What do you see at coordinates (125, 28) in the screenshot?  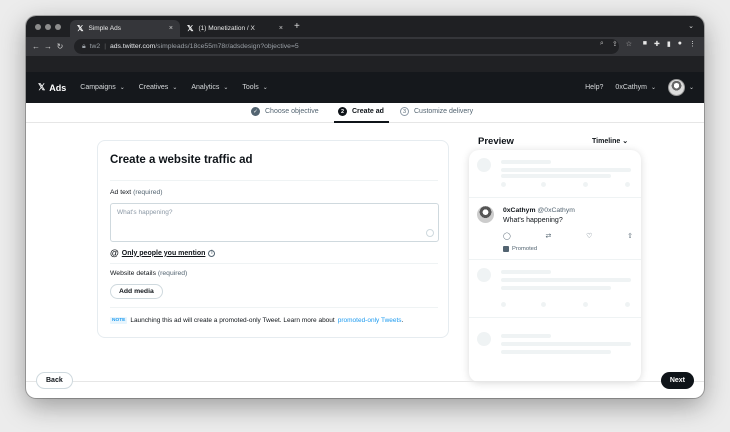 I see `browser-tab-simple-ads: 𝕏 Simple Ads ×` at bounding box center [125, 28].